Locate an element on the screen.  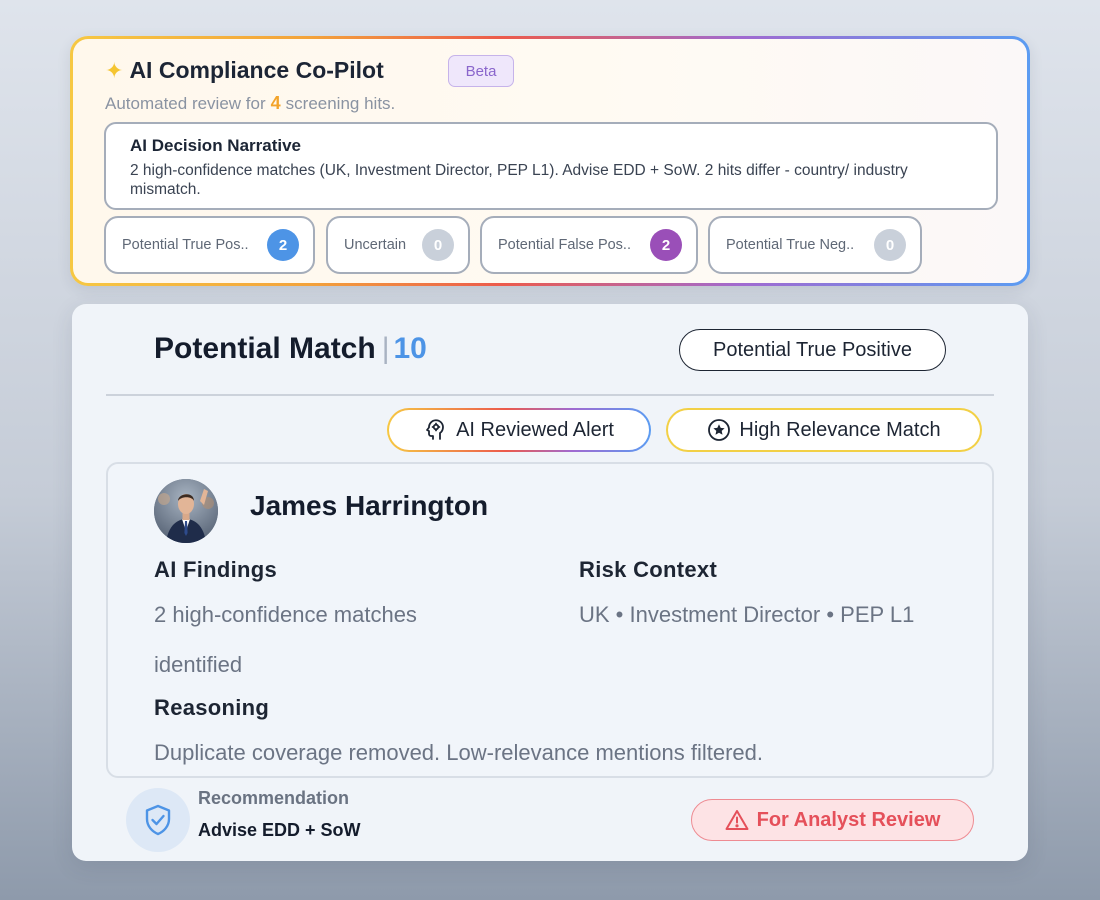
beta-badge: Beta is located at coordinates (481, 71).